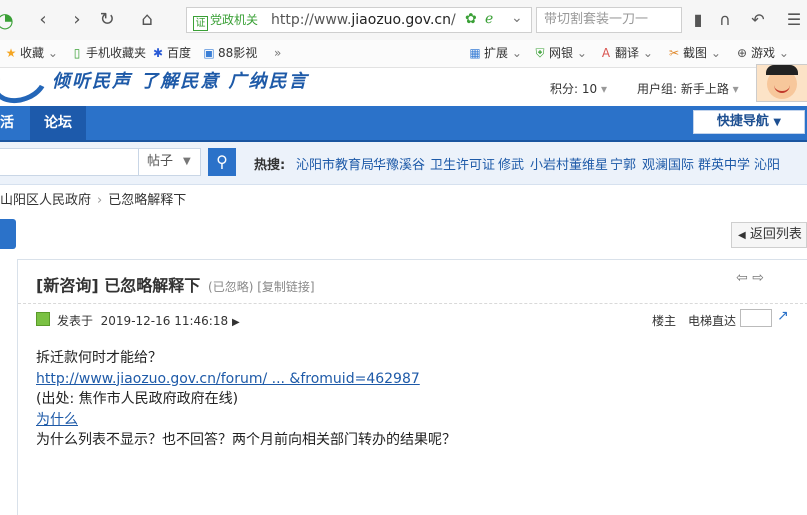 This screenshot has height=515, width=807. What do you see at coordinates (100, 200) in the screenshot?
I see `chevron-right-icon: ›` at bounding box center [100, 200].